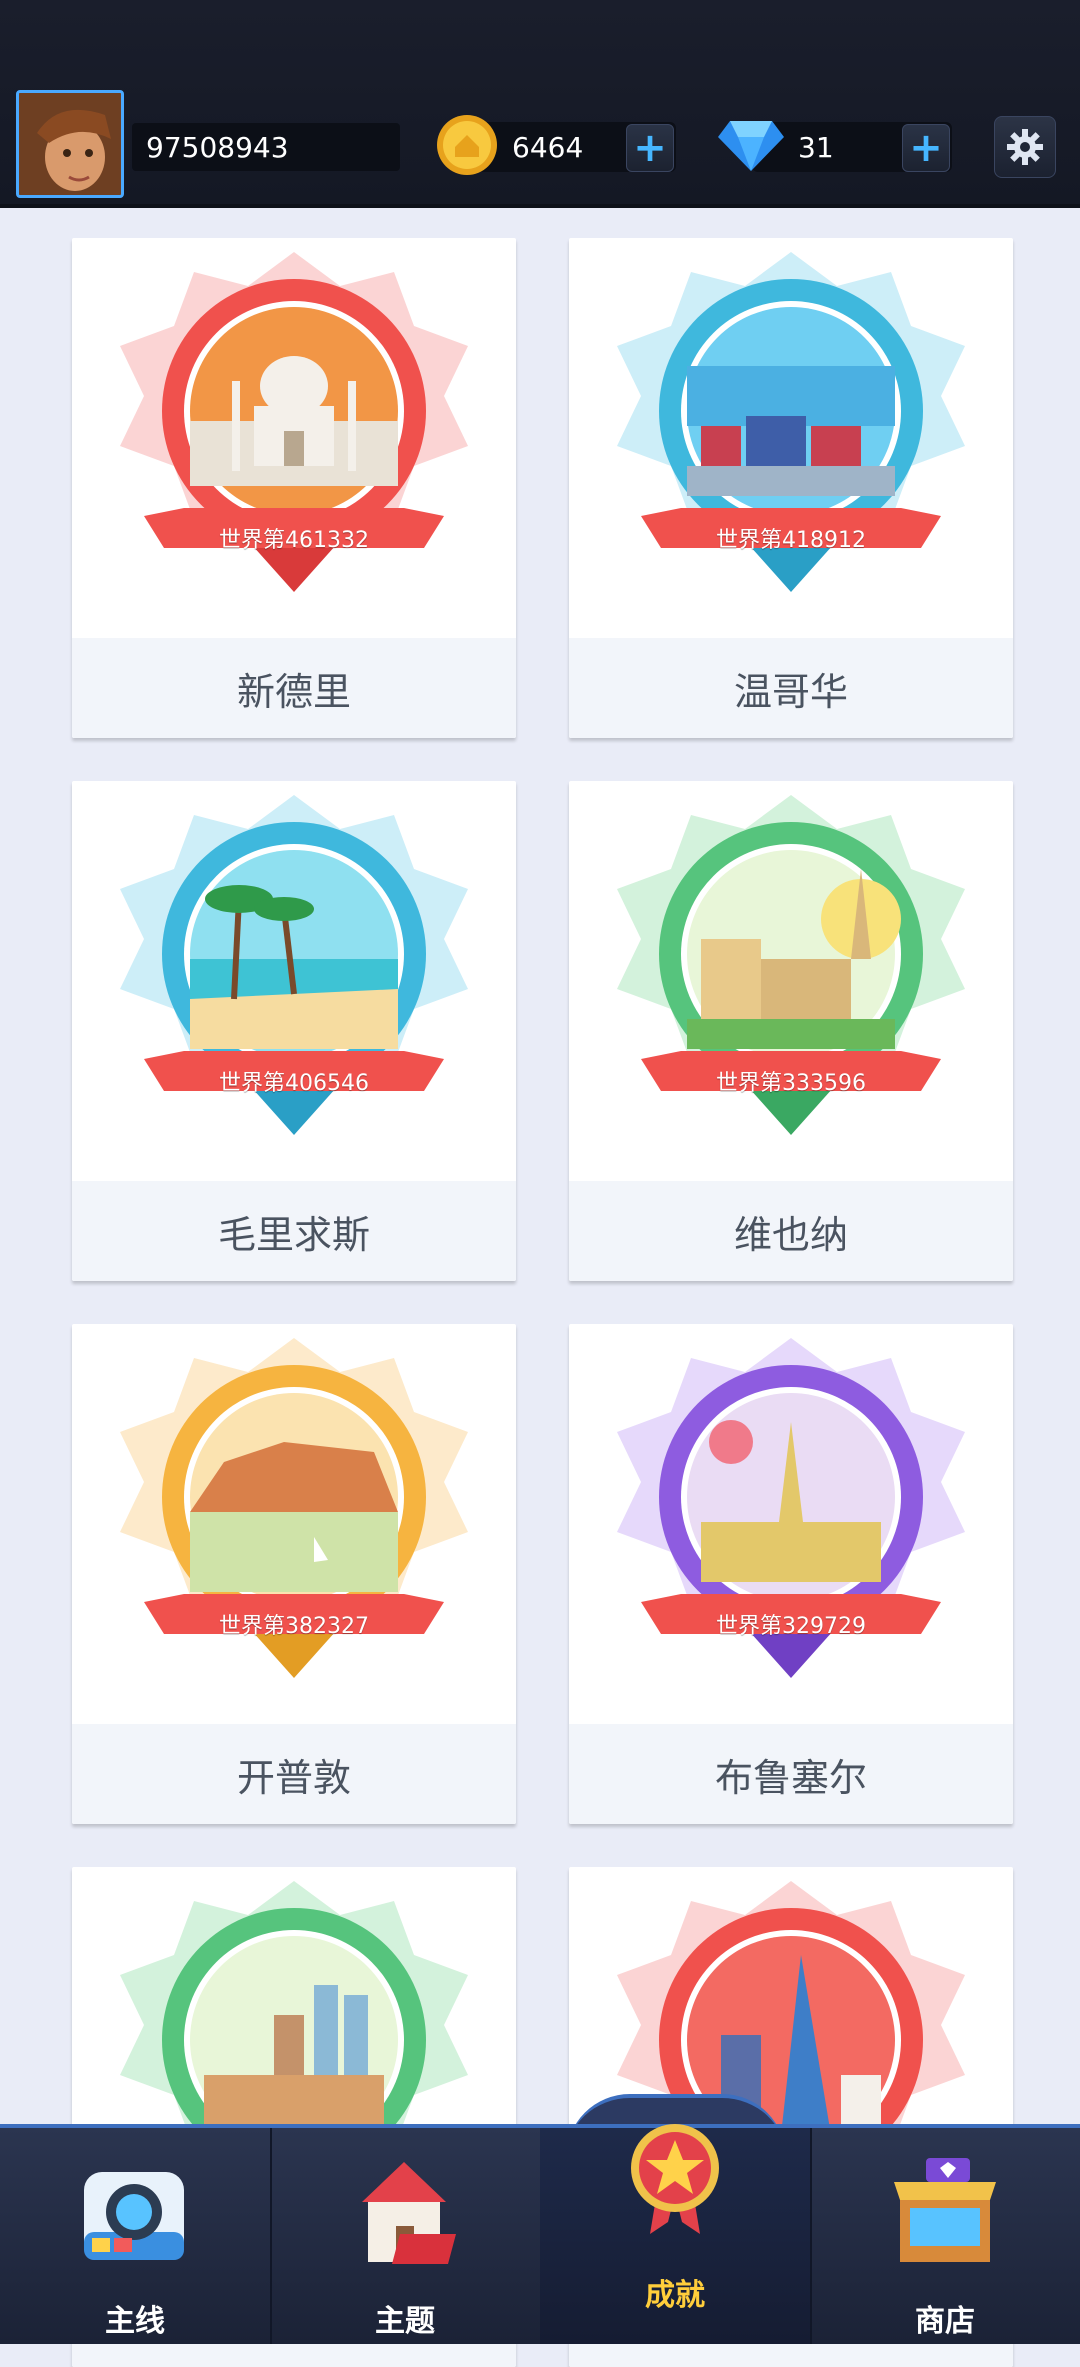  What do you see at coordinates (217, 147) in the screenshot?
I see `player-score: 97508943` at bounding box center [217, 147].